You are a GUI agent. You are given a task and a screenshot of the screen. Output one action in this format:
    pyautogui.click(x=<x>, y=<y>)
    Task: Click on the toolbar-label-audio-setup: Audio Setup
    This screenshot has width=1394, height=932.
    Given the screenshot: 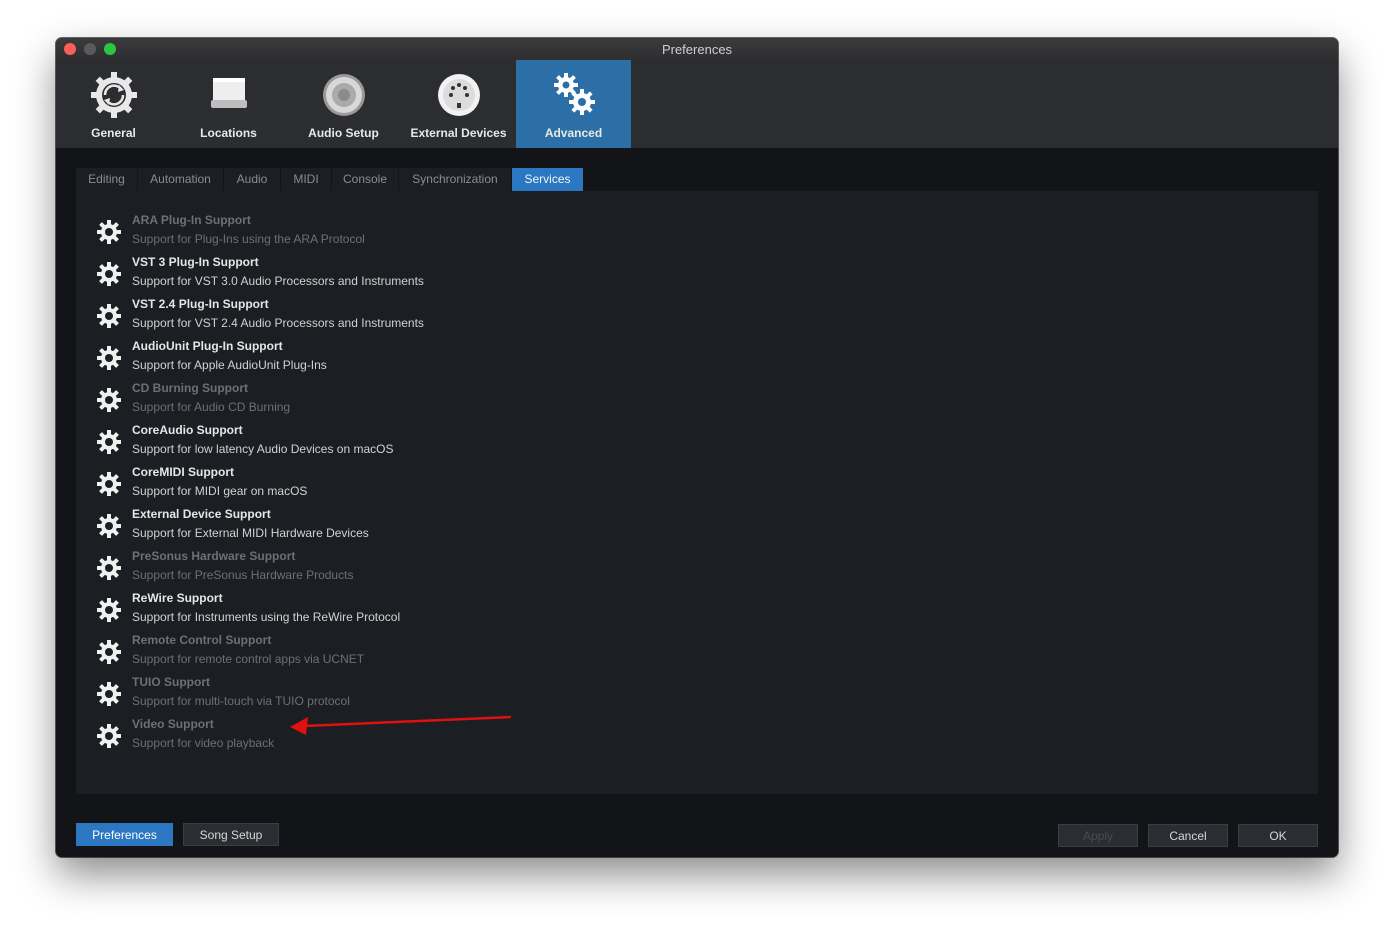 What is the action you would take?
    pyautogui.click(x=343, y=133)
    